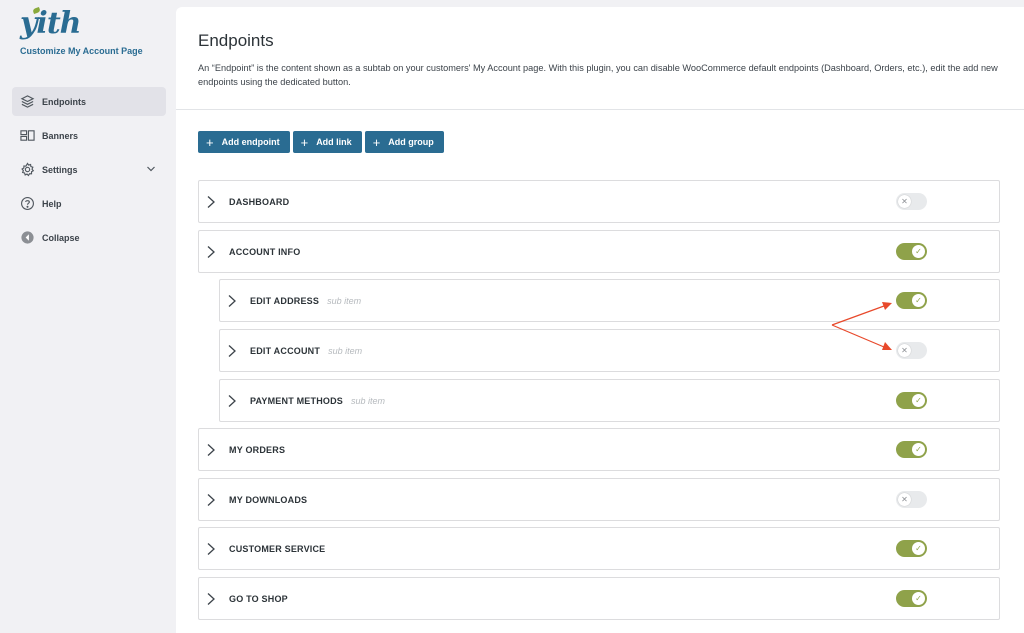 Image resolution: width=1024 pixels, height=633 pixels. What do you see at coordinates (265, 251) in the screenshot?
I see `endpoint-label: ACCOUNT INFO` at bounding box center [265, 251].